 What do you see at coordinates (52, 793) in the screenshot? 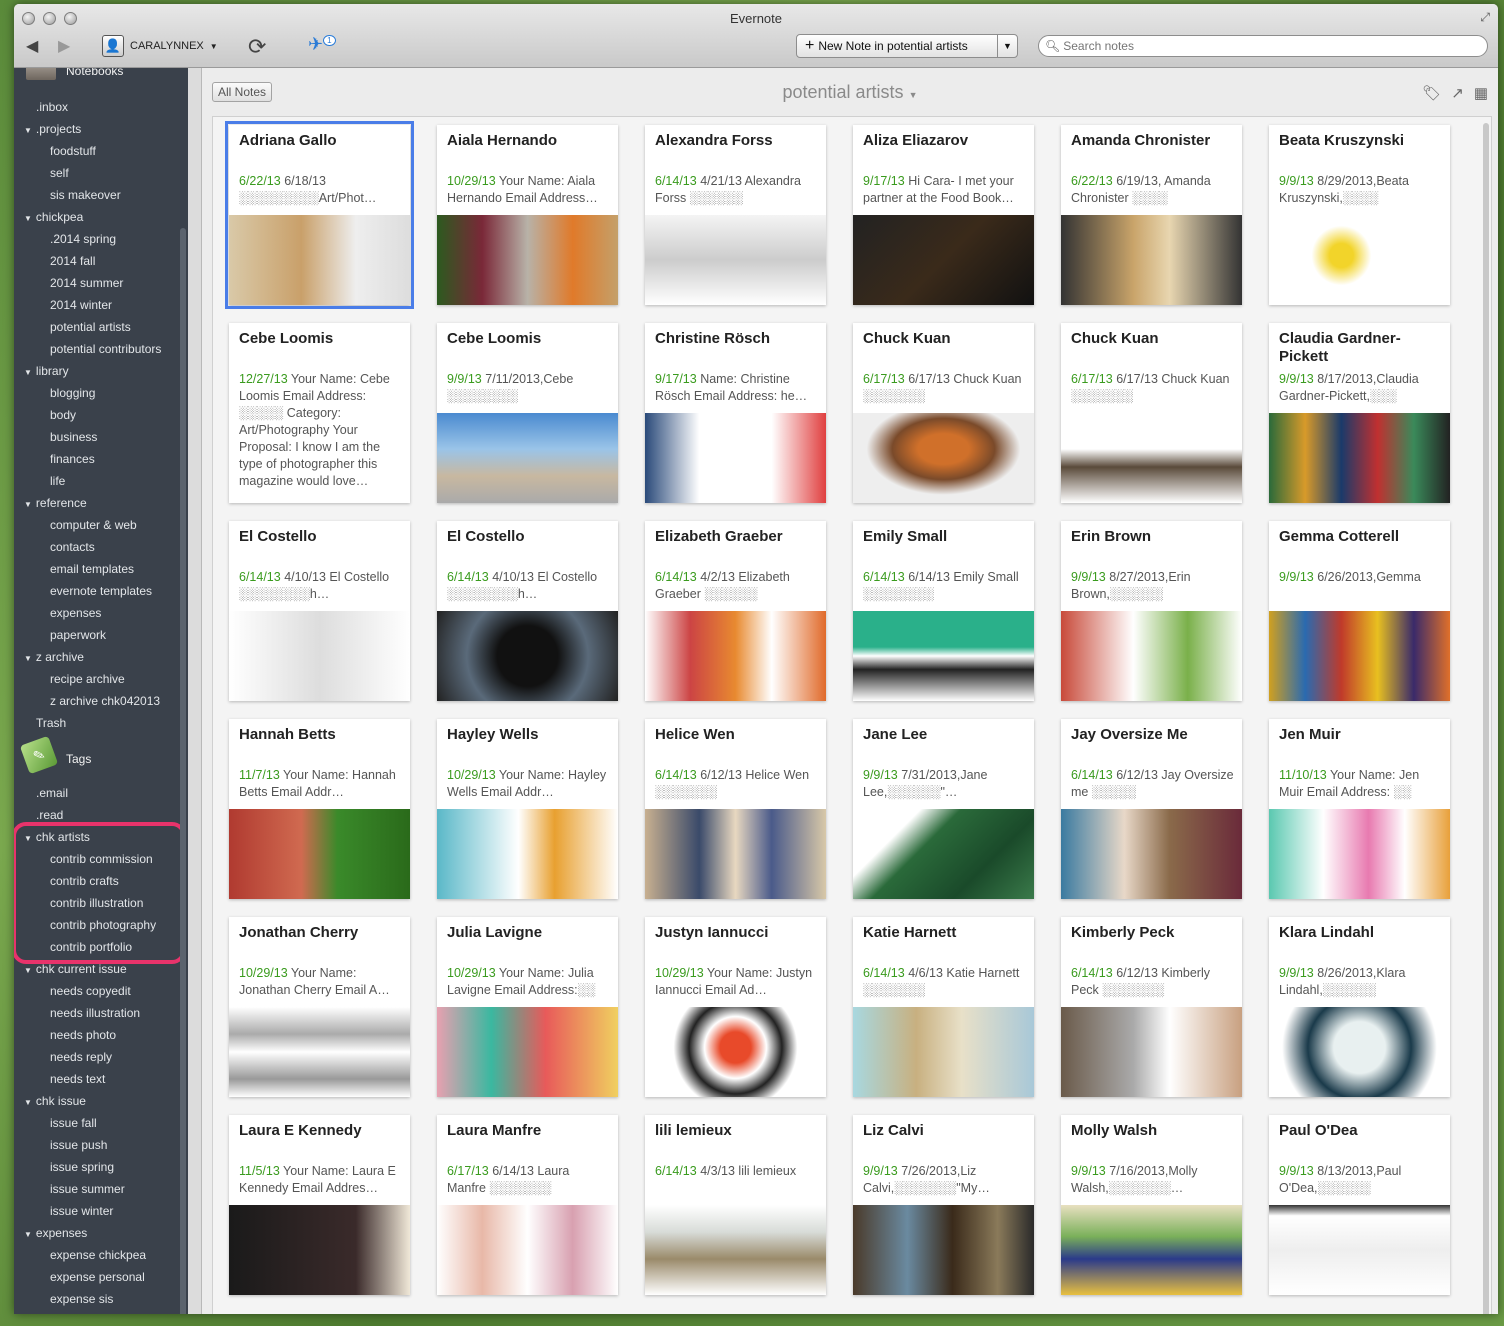
I see `sidebar-item: .email` at bounding box center [52, 793].